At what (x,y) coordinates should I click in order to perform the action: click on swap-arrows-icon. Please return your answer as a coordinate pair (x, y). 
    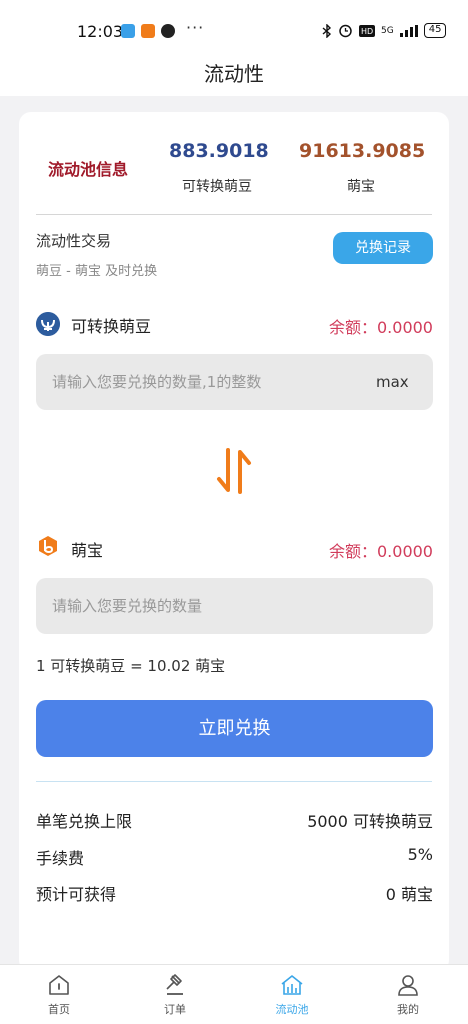
    Looking at the image, I should click on (234, 471).